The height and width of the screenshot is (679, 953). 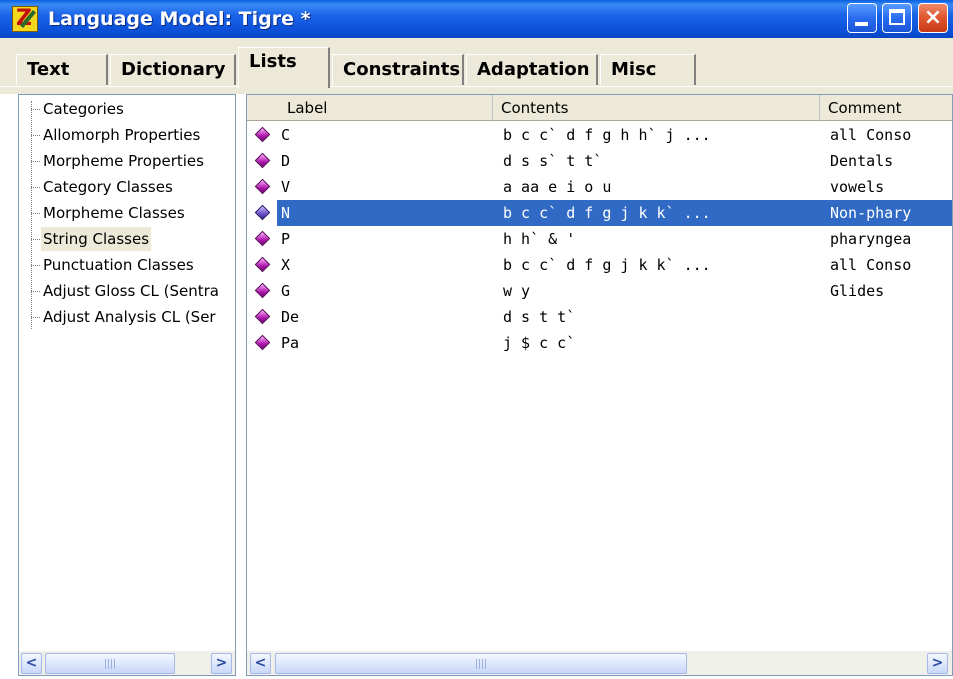 I want to click on maximize-icon, so click(x=897, y=17).